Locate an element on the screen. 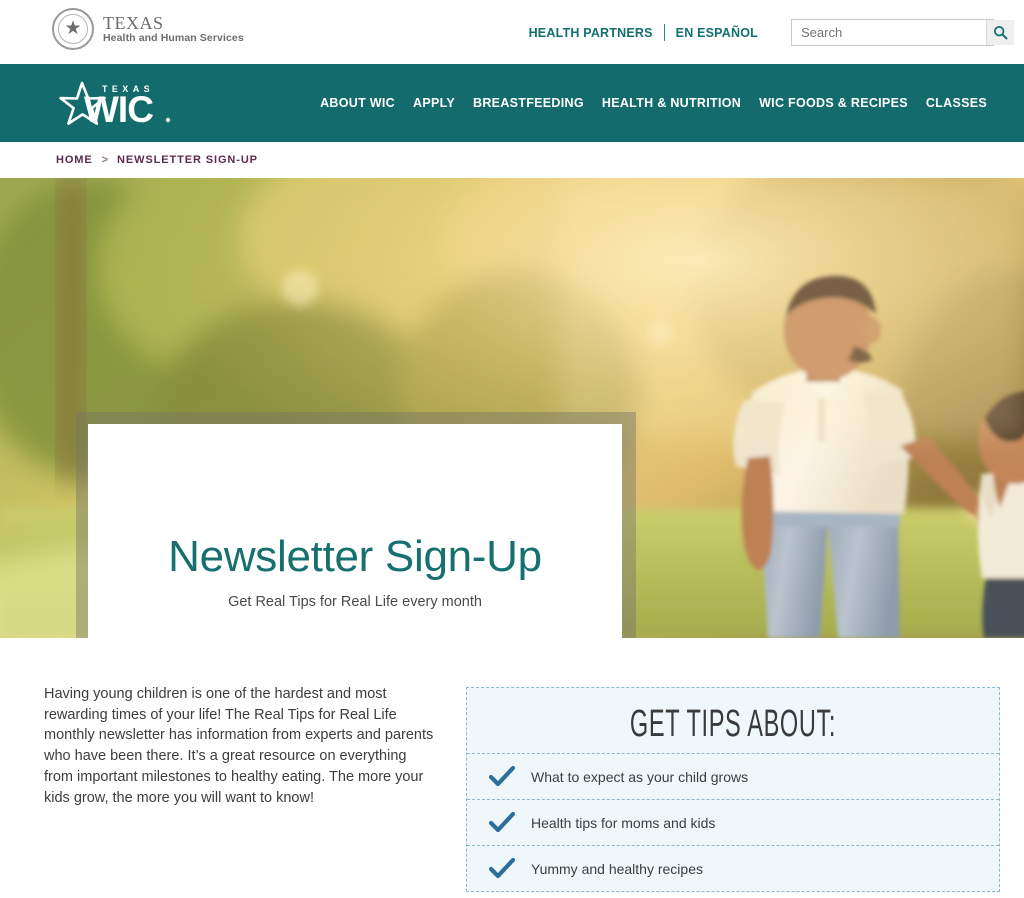 This screenshot has height=898, width=1024. texas-state-seal-icon: ★ is located at coordinates (73, 29).